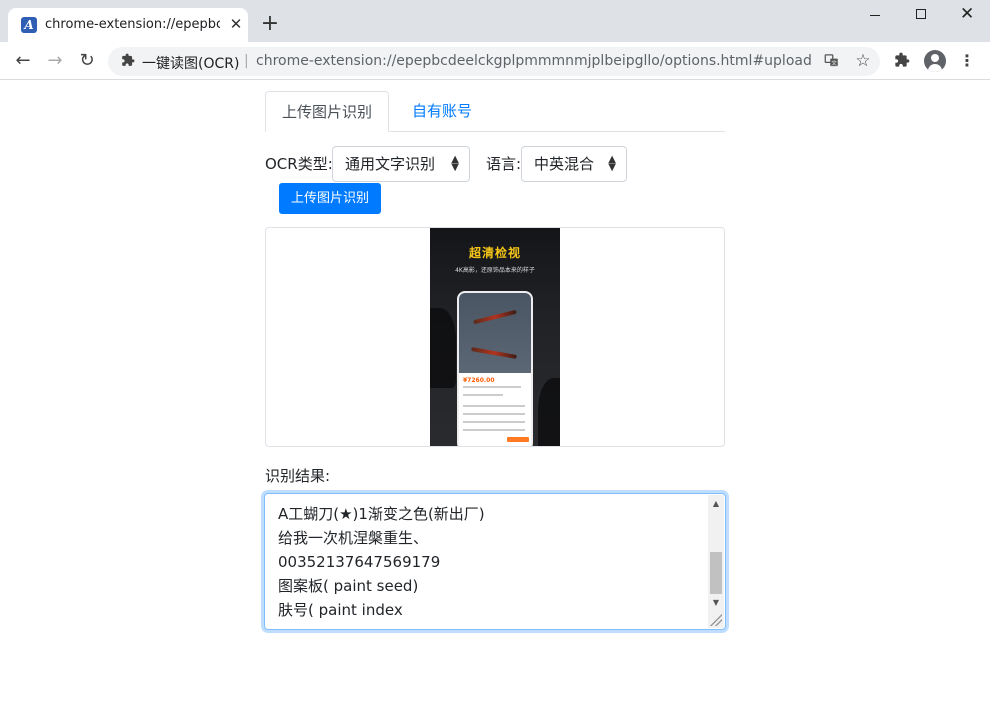 The image size is (990, 701). Describe the element at coordinates (495, 111) in the screenshot. I see `page-tabs: 上传图片识别 自有账号` at that location.